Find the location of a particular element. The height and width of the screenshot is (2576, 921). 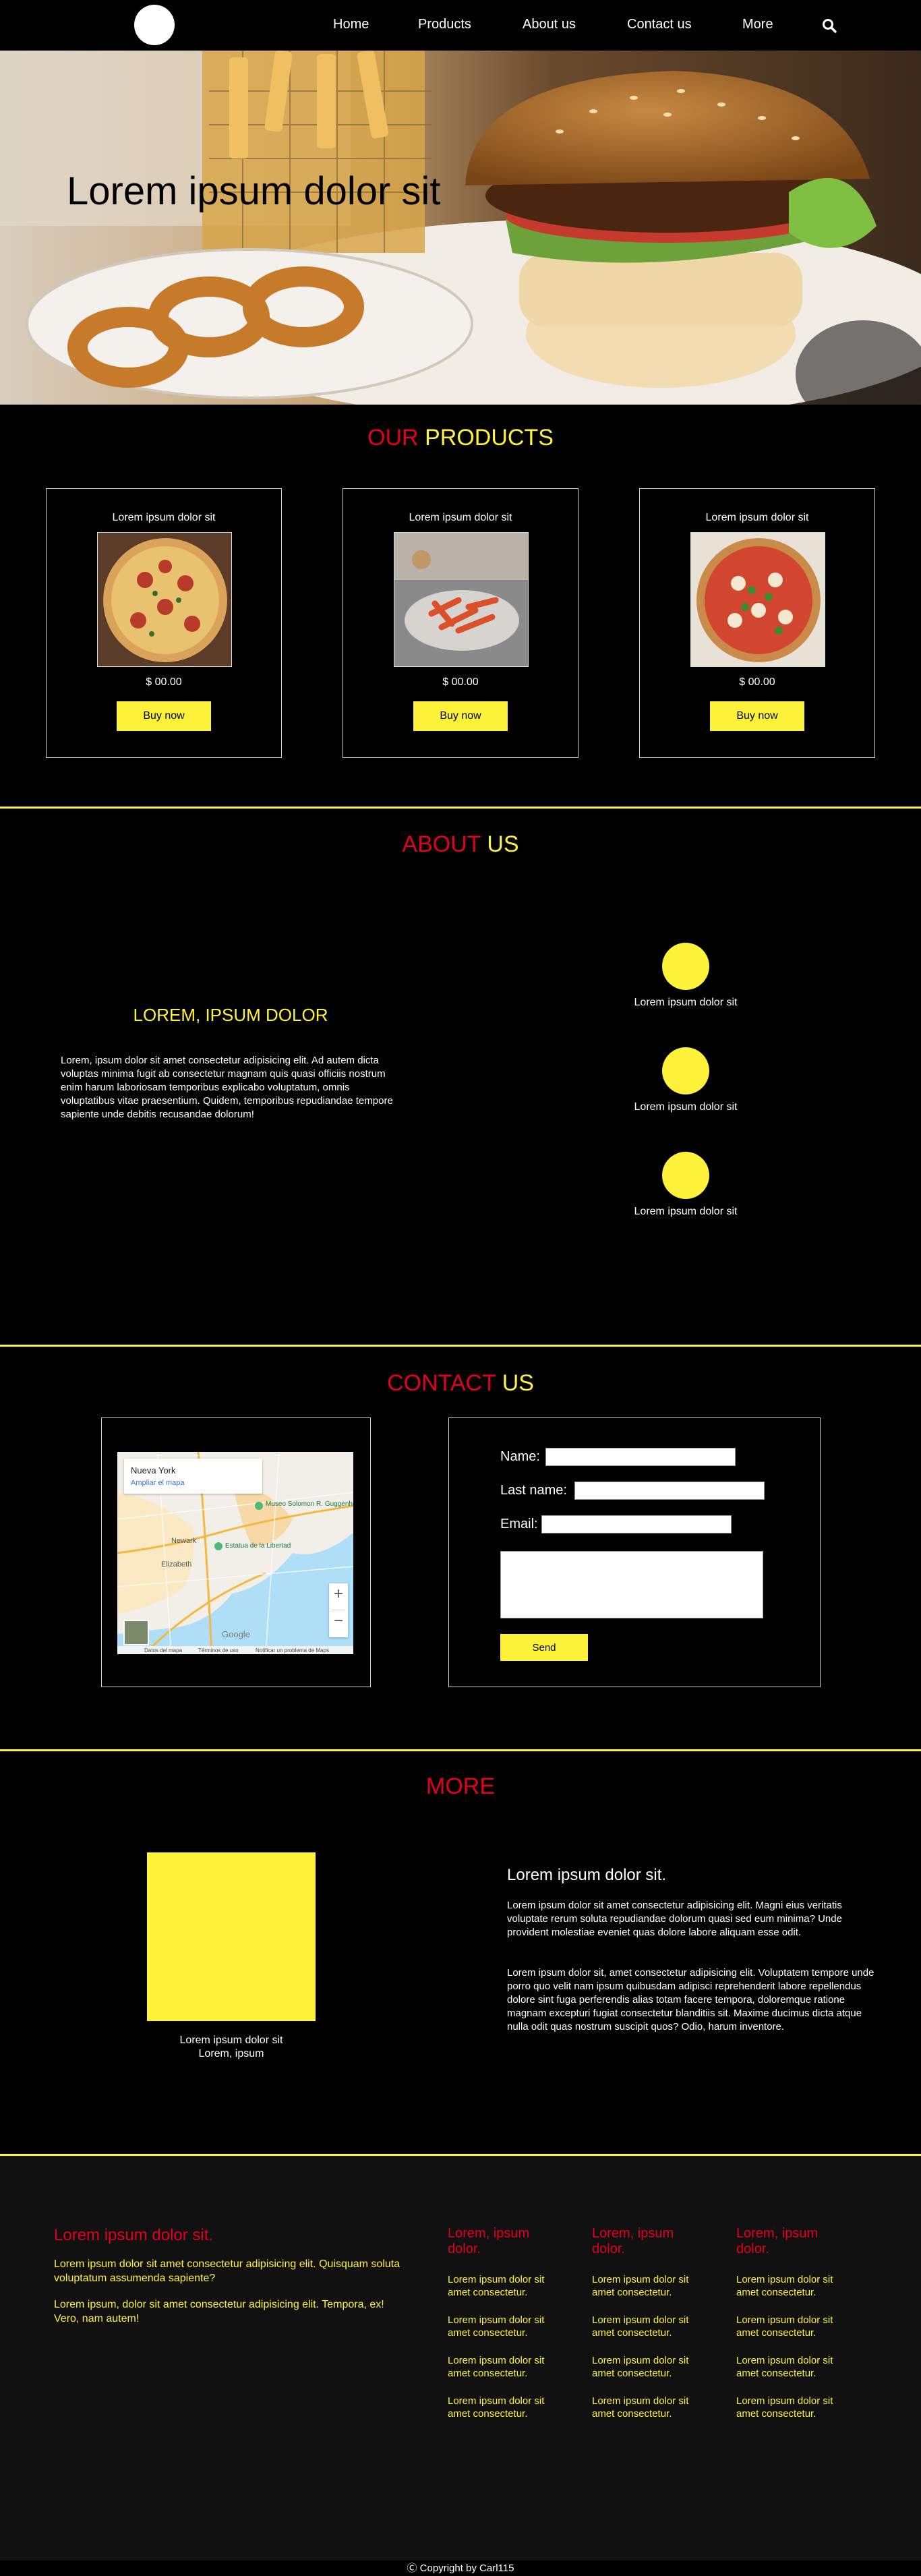

contact-title-part2: US is located at coordinates (518, 1383).